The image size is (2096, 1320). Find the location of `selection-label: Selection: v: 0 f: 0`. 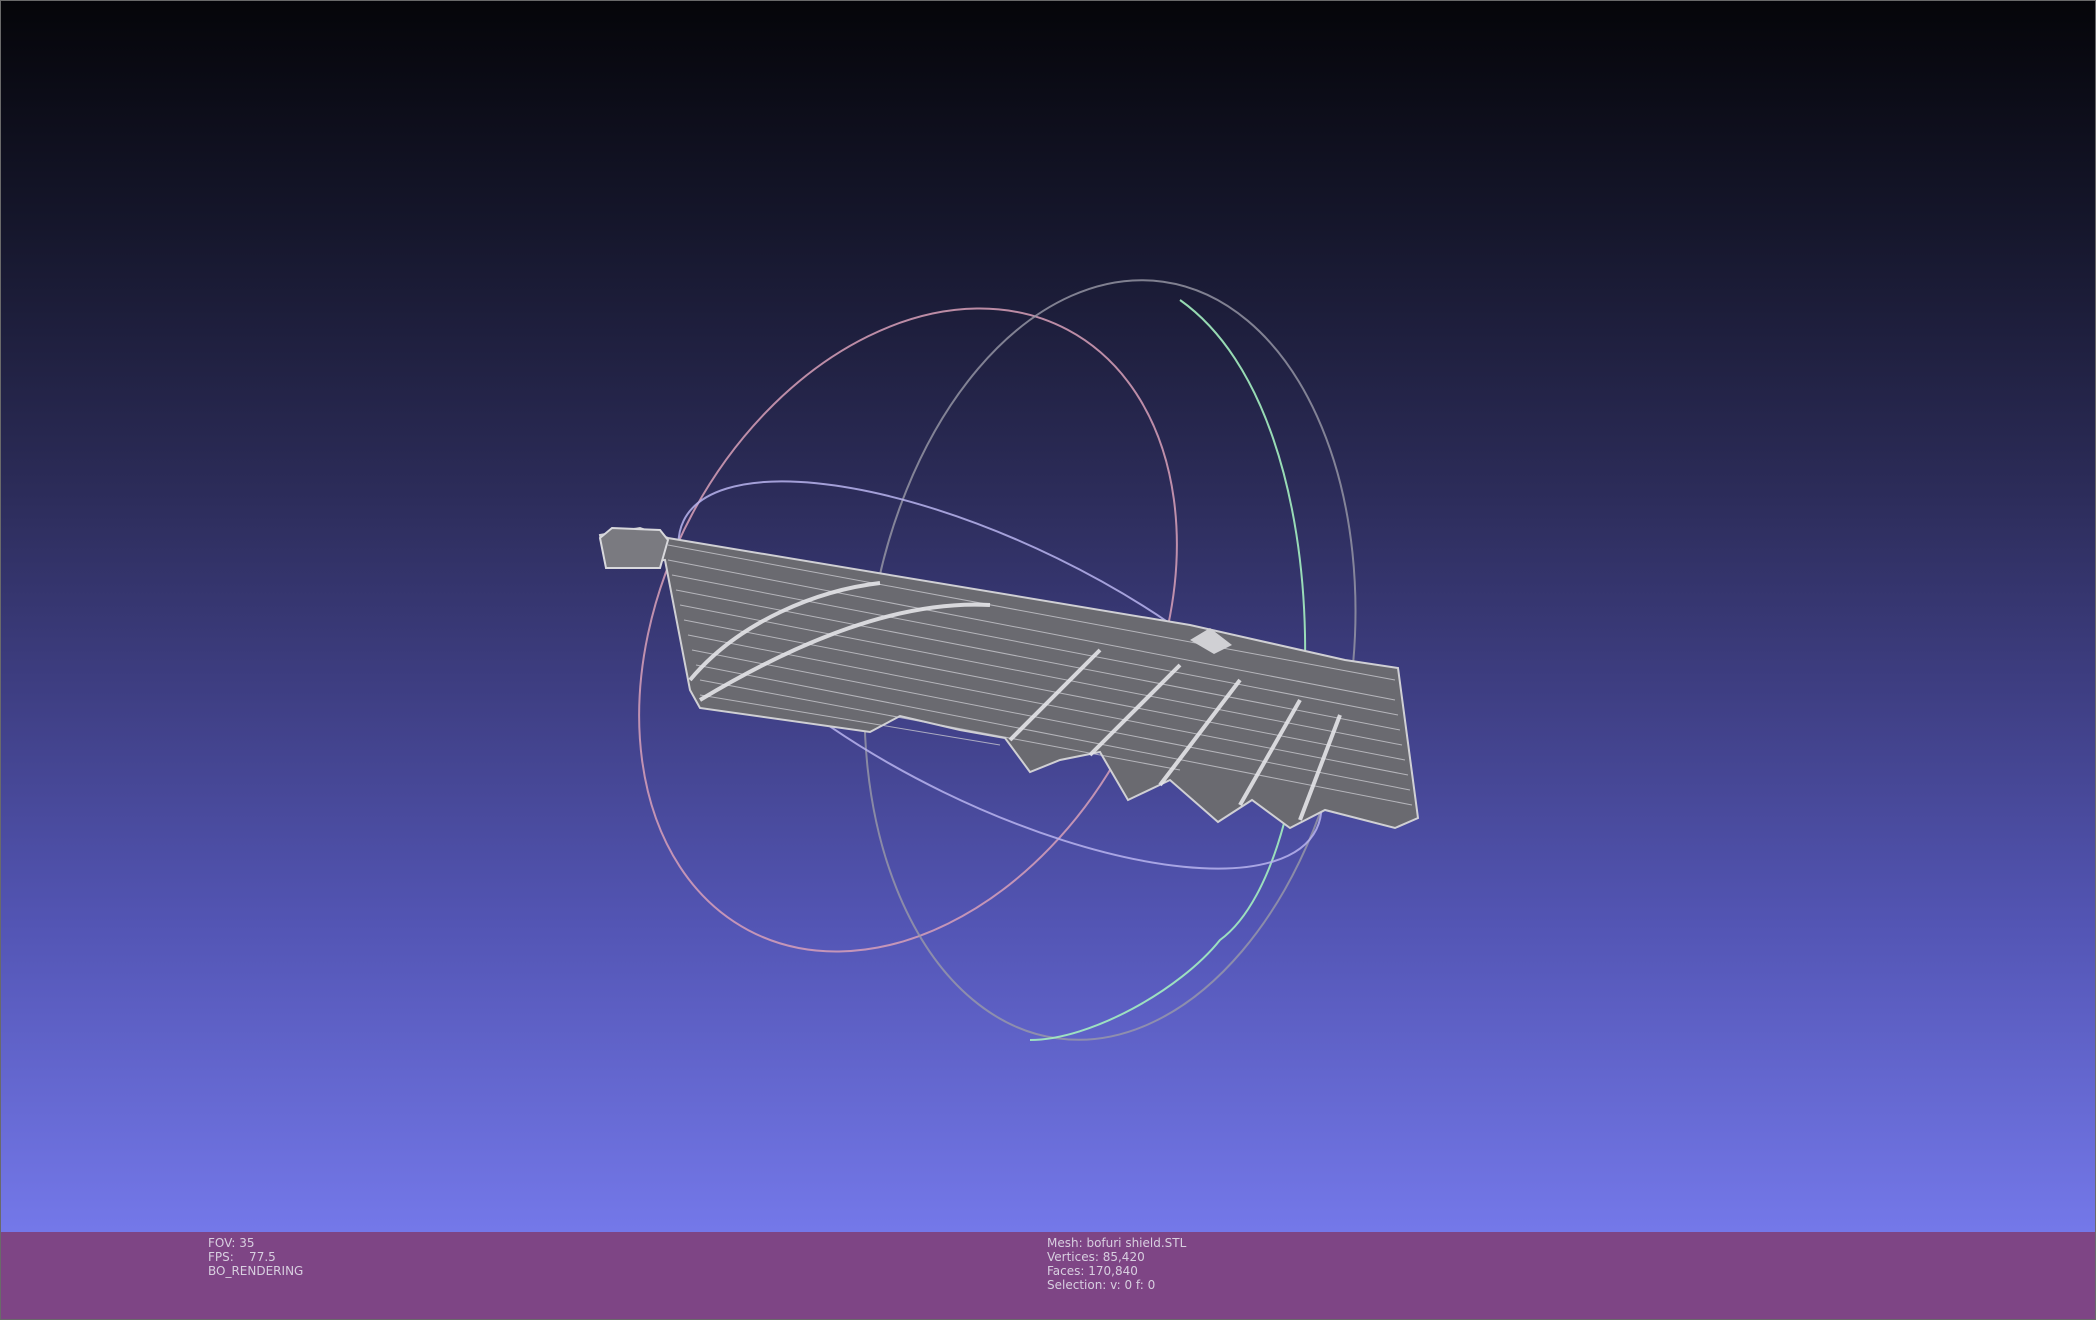

selection-label: Selection: v: 0 f: 0 is located at coordinates (1101, 1285).